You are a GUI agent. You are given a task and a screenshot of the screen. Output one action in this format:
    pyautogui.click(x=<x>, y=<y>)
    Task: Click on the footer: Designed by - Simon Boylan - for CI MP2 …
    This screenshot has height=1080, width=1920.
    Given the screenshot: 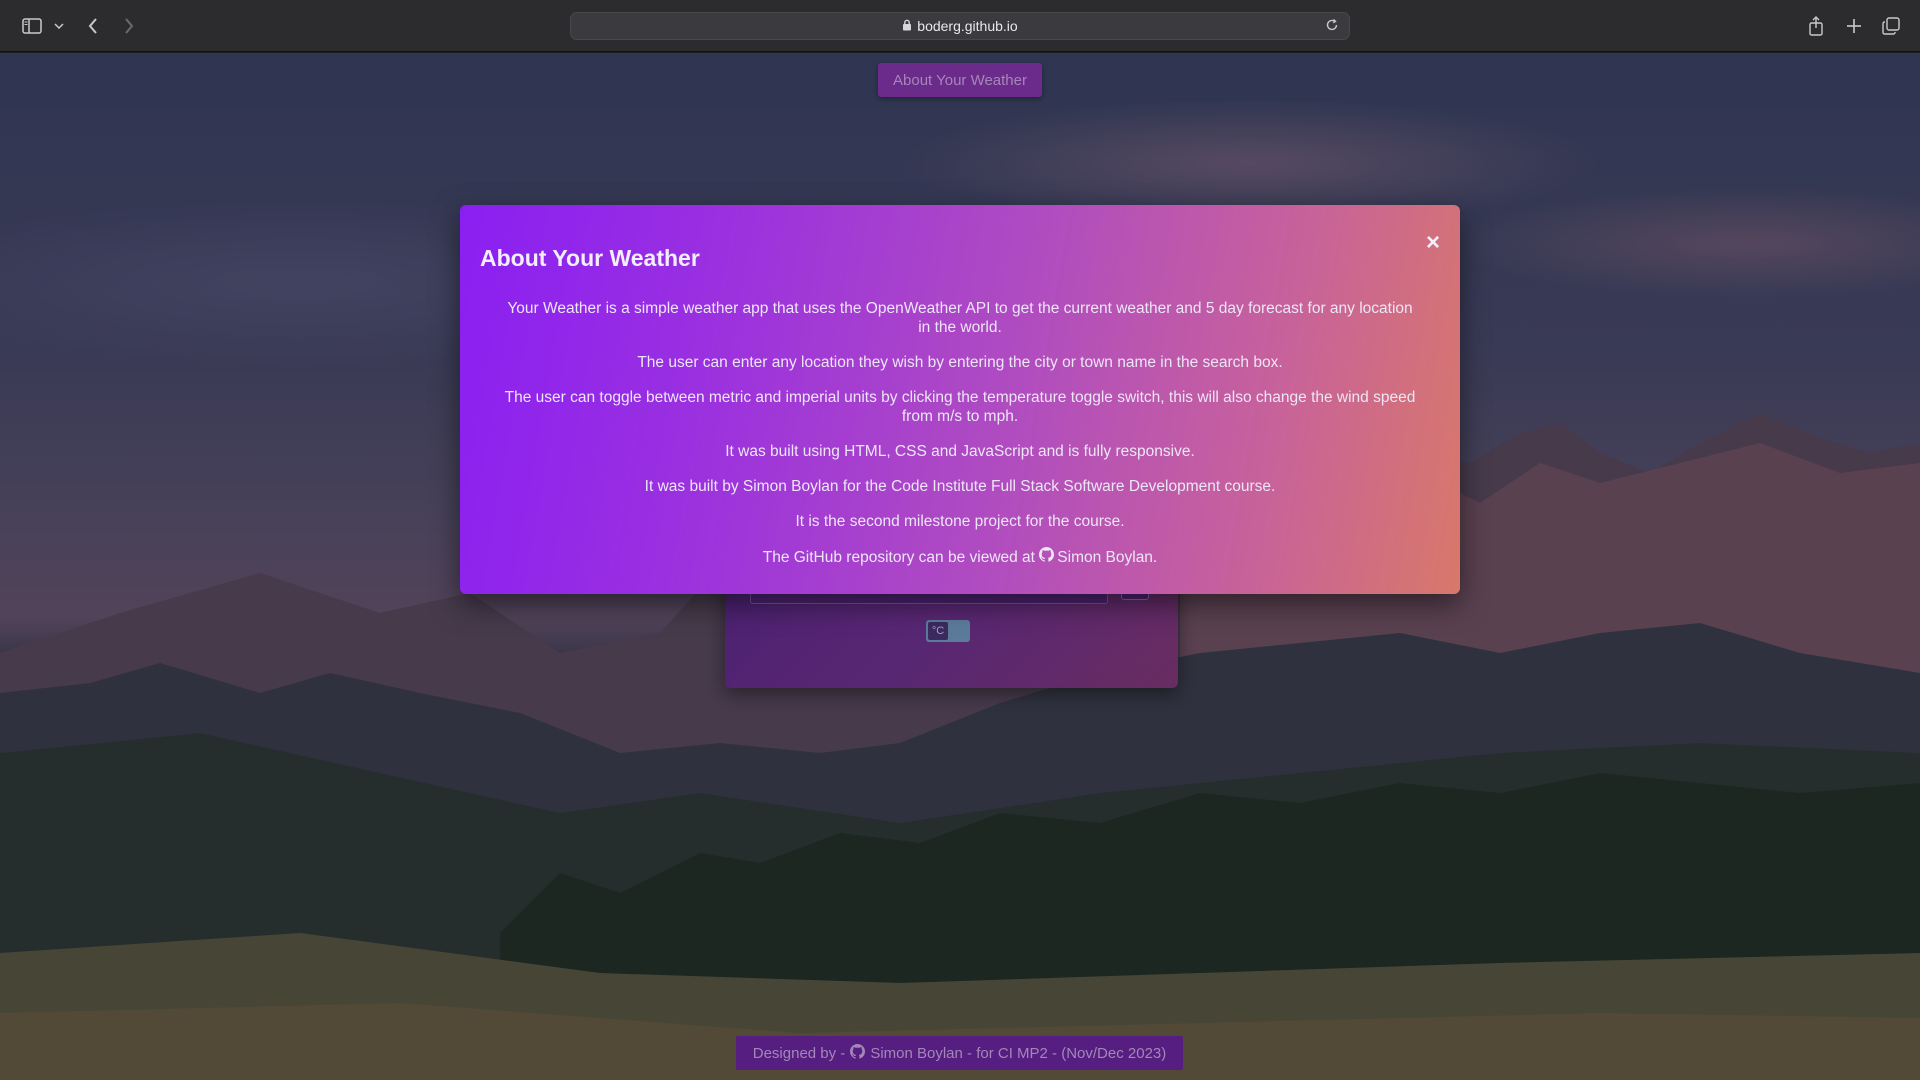 What is the action you would take?
    pyautogui.click(x=959, y=1053)
    